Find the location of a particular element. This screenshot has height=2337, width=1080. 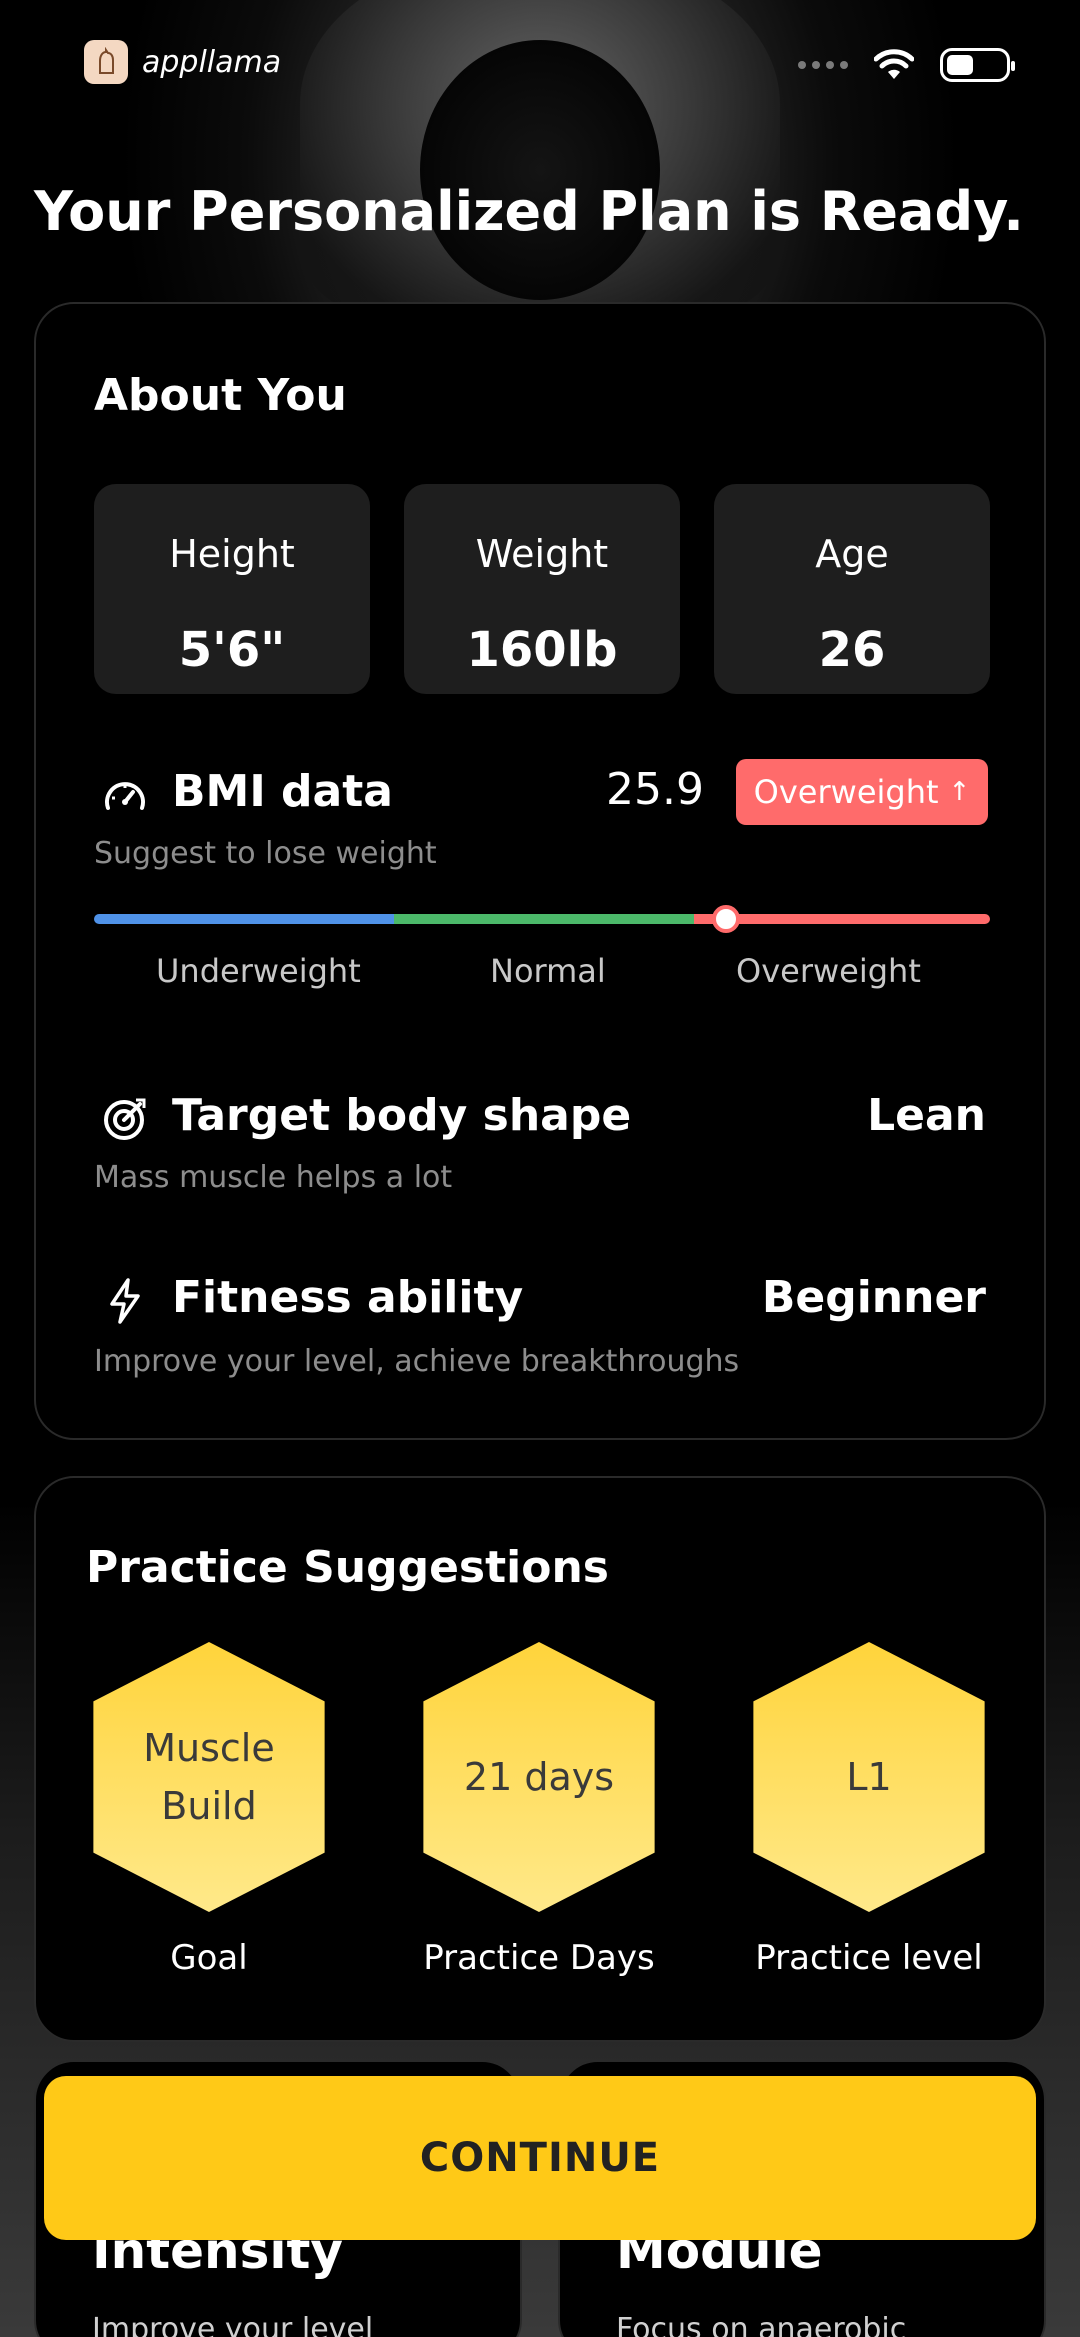

scale-label-underweight: Underweight is located at coordinates (258, 971).